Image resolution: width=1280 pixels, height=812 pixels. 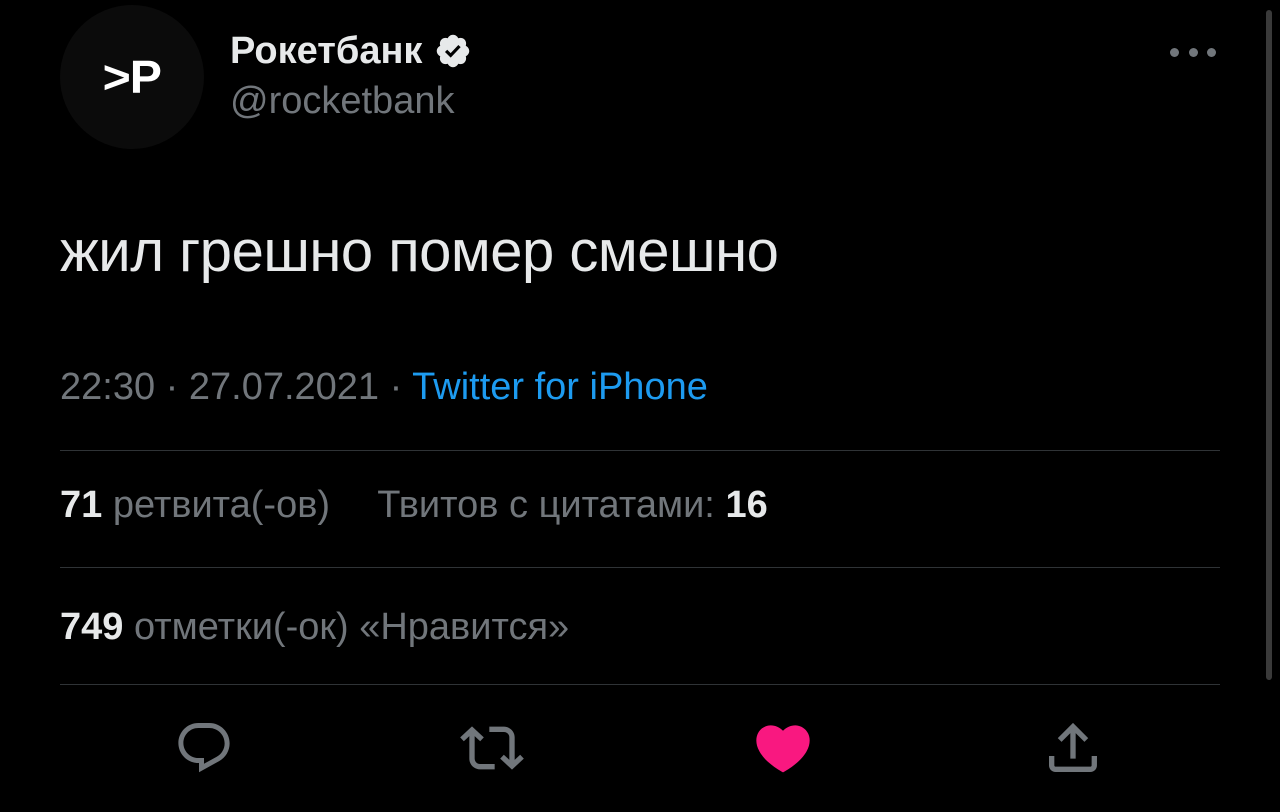 What do you see at coordinates (546, 505) in the screenshot?
I see `quotes-label: Твитов с цитатами:` at bounding box center [546, 505].